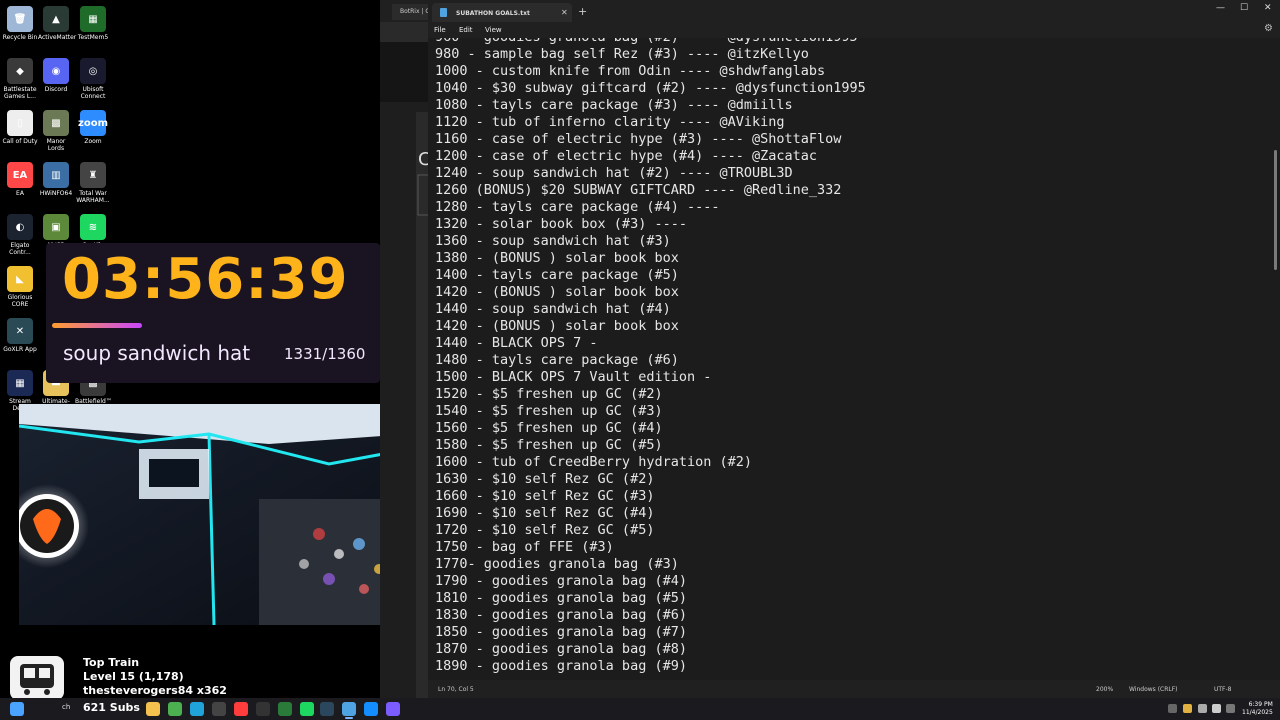  Describe the element at coordinates (20, 331) in the screenshot. I see `desktop-app-icon: ✕` at that location.